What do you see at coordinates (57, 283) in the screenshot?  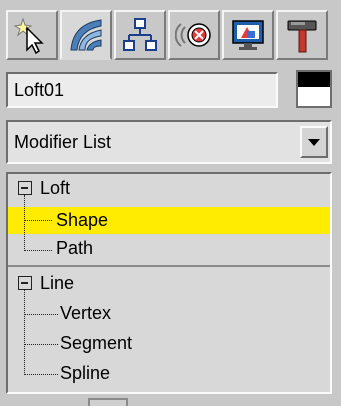 I see `stack-item-label: Line` at bounding box center [57, 283].